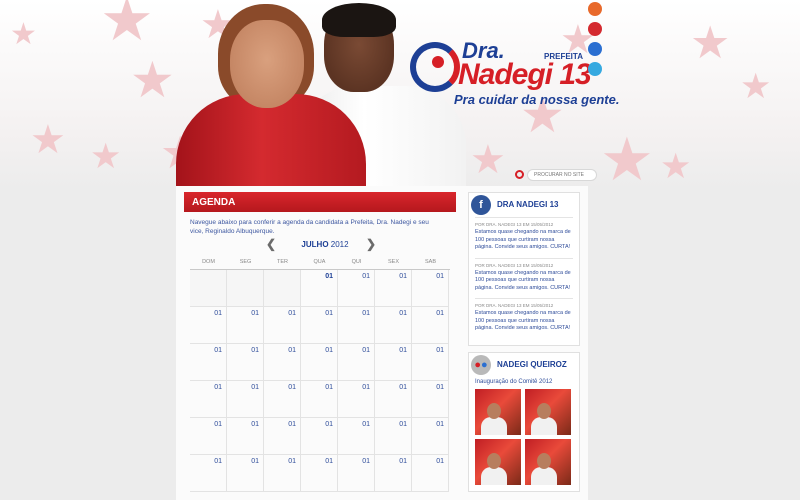 The image size is (800, 500). I want to click on twitter-icon, so click(595, 69).